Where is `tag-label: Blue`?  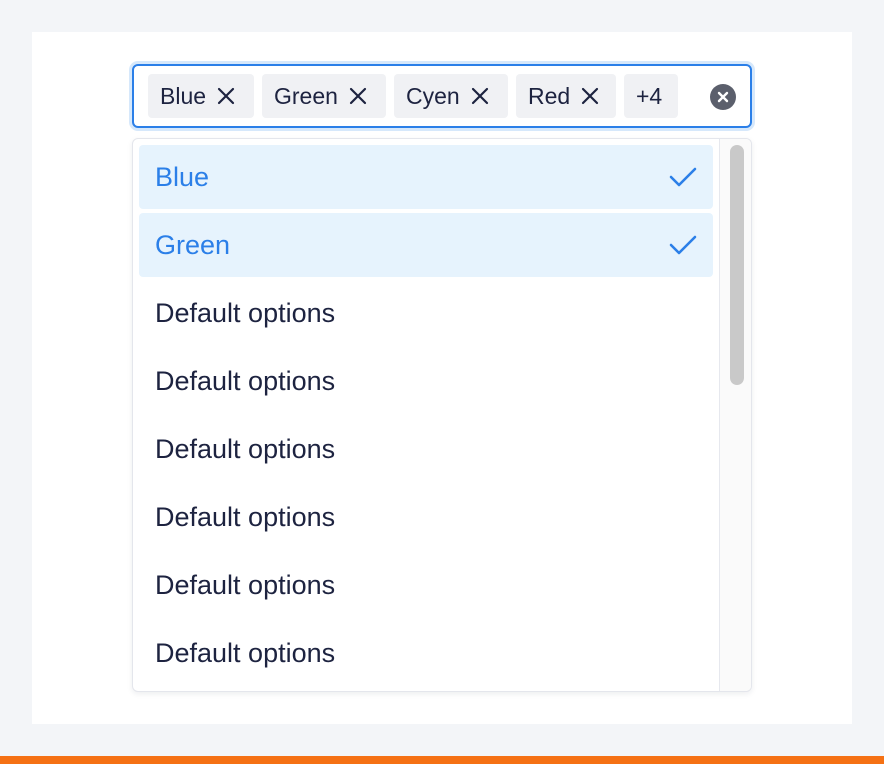
tag-label: Blue is located at coordinates (183, 95).